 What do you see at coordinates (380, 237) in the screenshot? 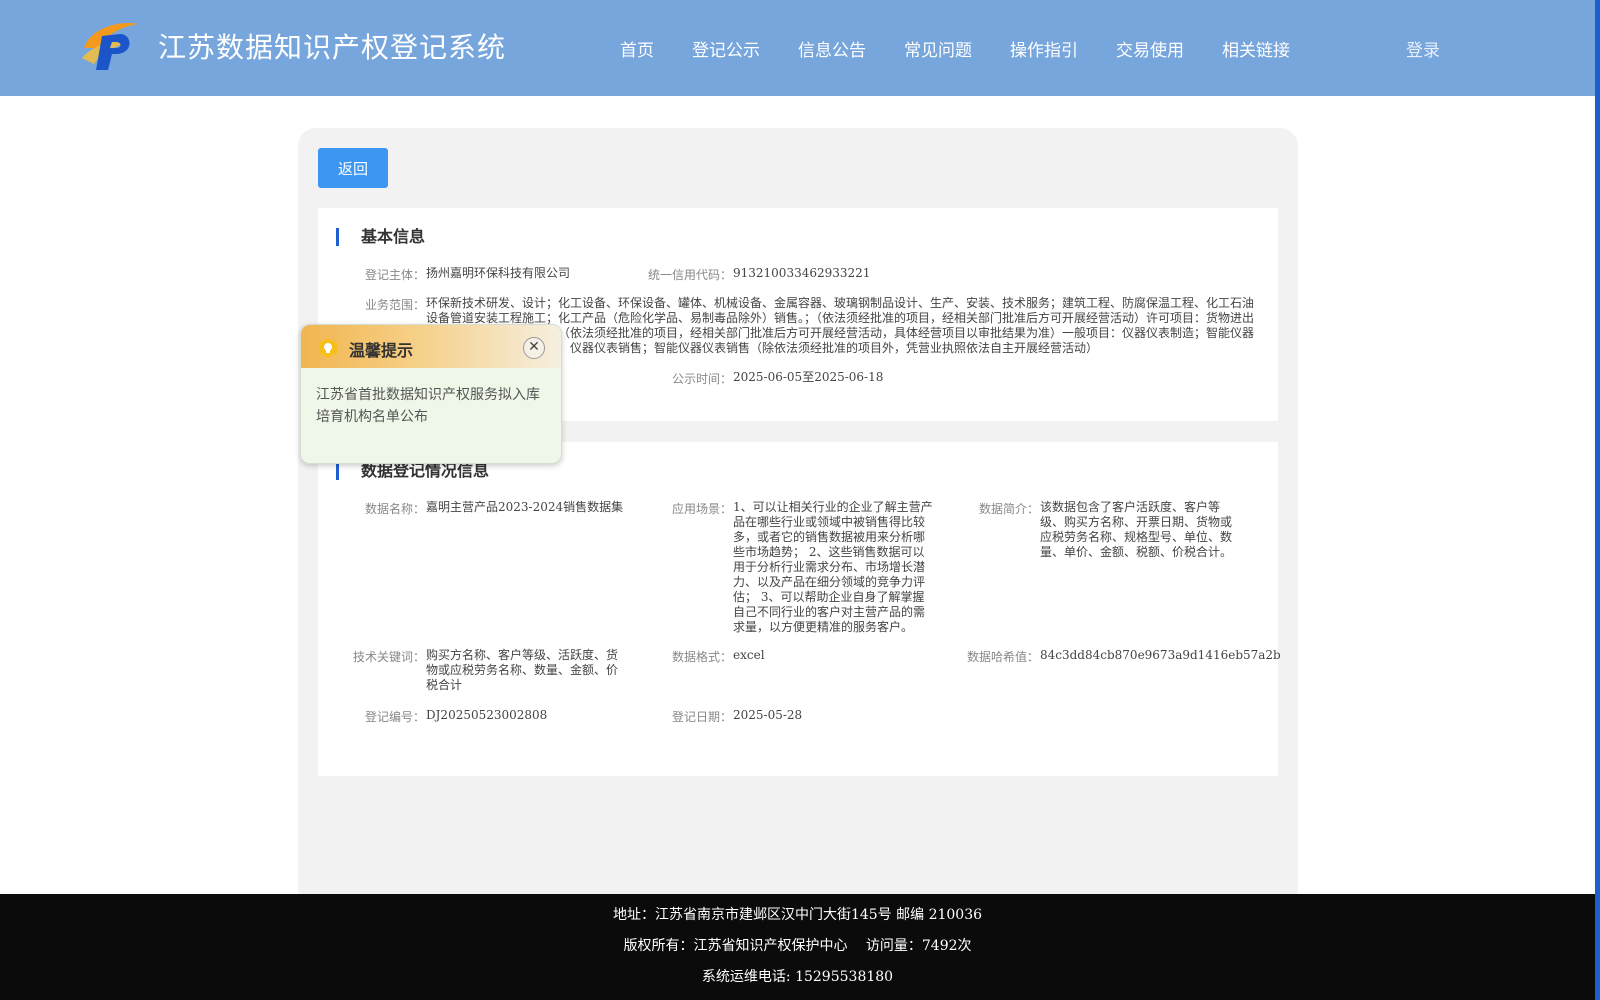
I see `basic-info-title: 基本信息` at bounding box center [380, 237].